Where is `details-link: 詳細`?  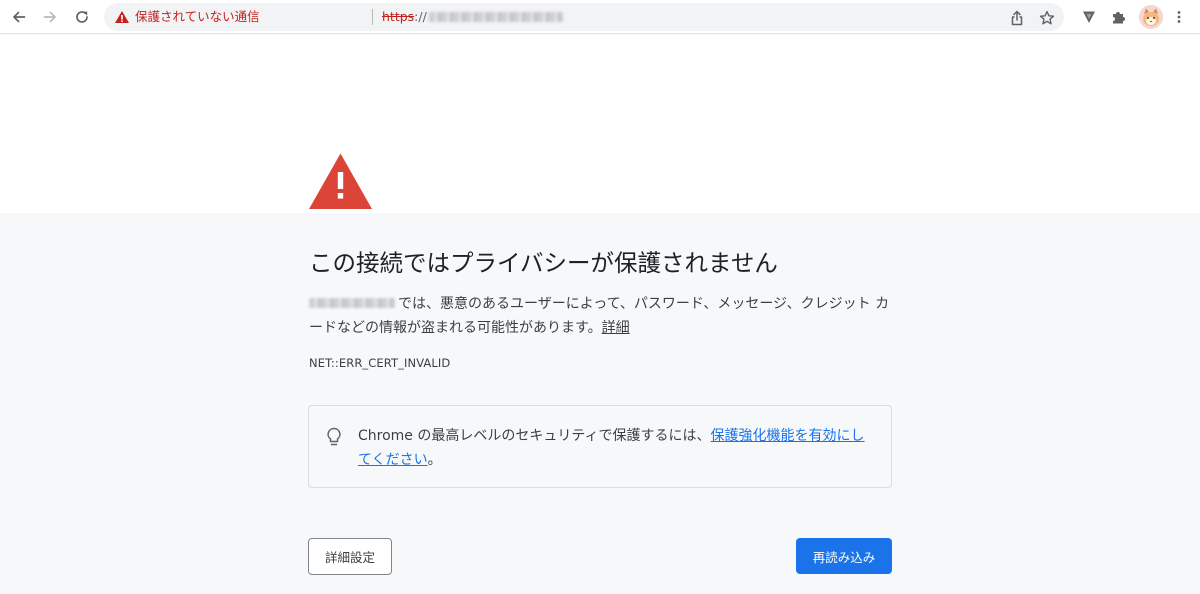
details-link: 詳細 is located at coordinates (616, 328).